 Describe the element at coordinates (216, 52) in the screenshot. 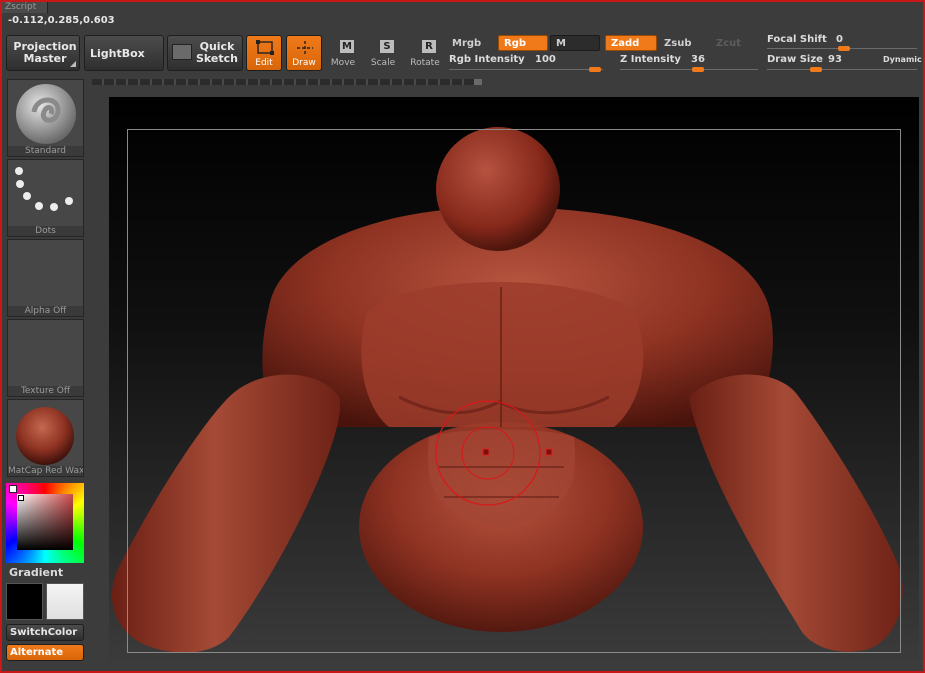

I see `quick-sketch-label: Quick Sketch` at that location.